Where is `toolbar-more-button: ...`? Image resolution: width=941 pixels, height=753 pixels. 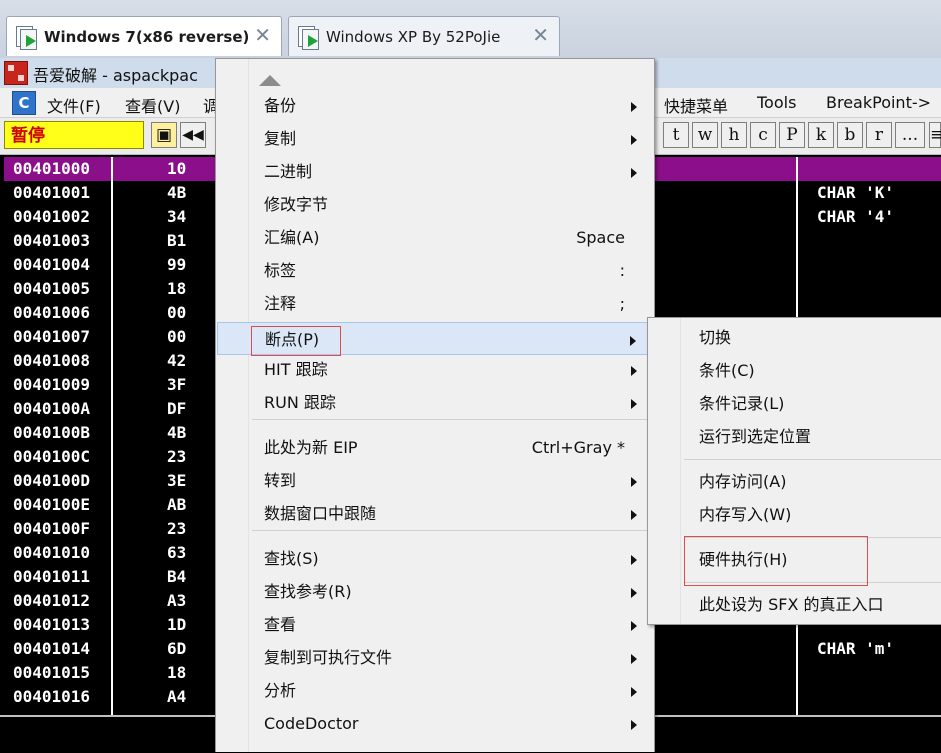
toolbar-more-button: ... is located at coordinates (910, 135).